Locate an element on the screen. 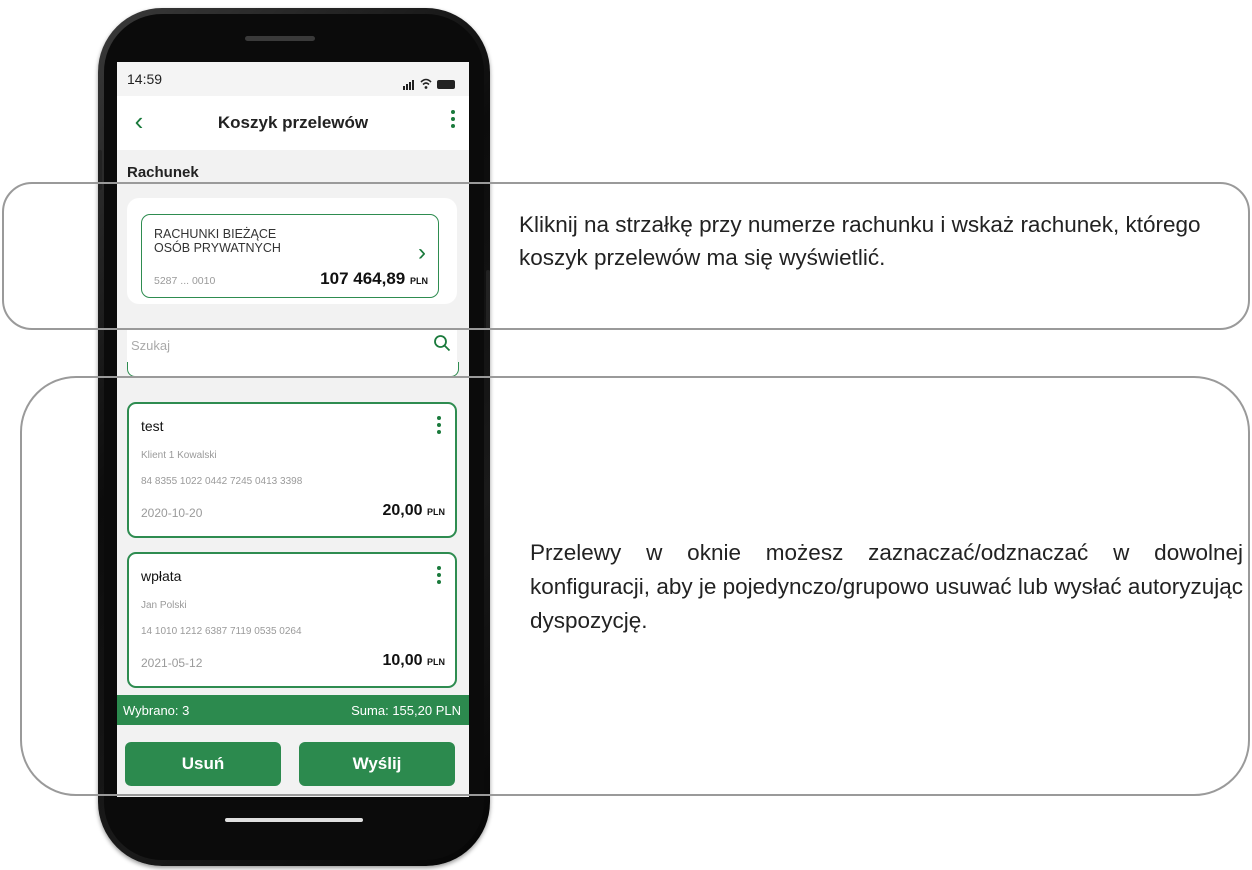 The image size is (1252, 870). app-header: ‹ Koszyk przelewów is located at coordinates (293, 123).